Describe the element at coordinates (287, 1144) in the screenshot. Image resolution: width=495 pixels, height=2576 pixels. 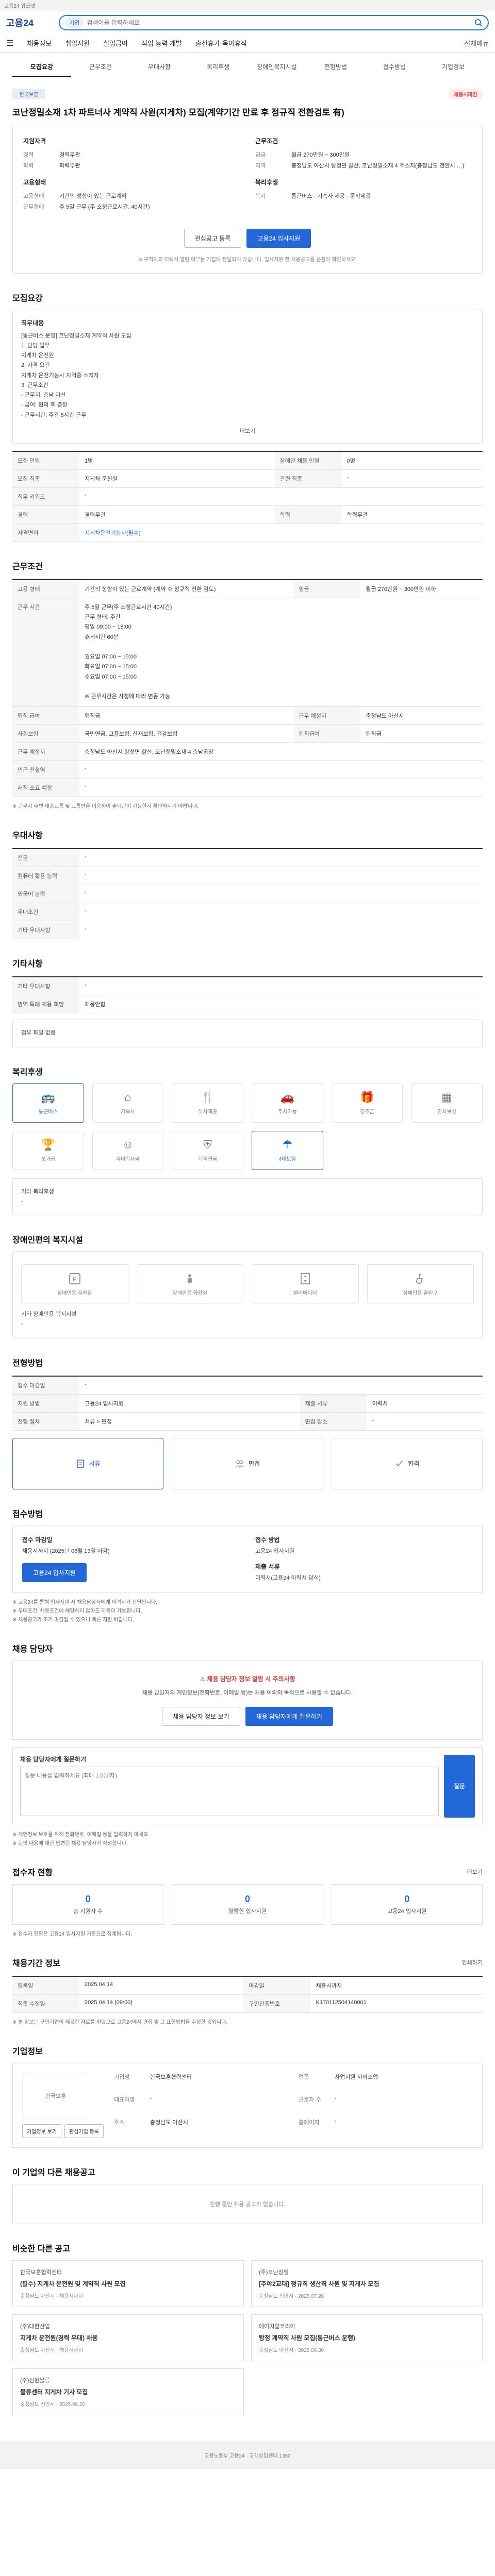
I see `umbrella-icon: ☂` at that location.